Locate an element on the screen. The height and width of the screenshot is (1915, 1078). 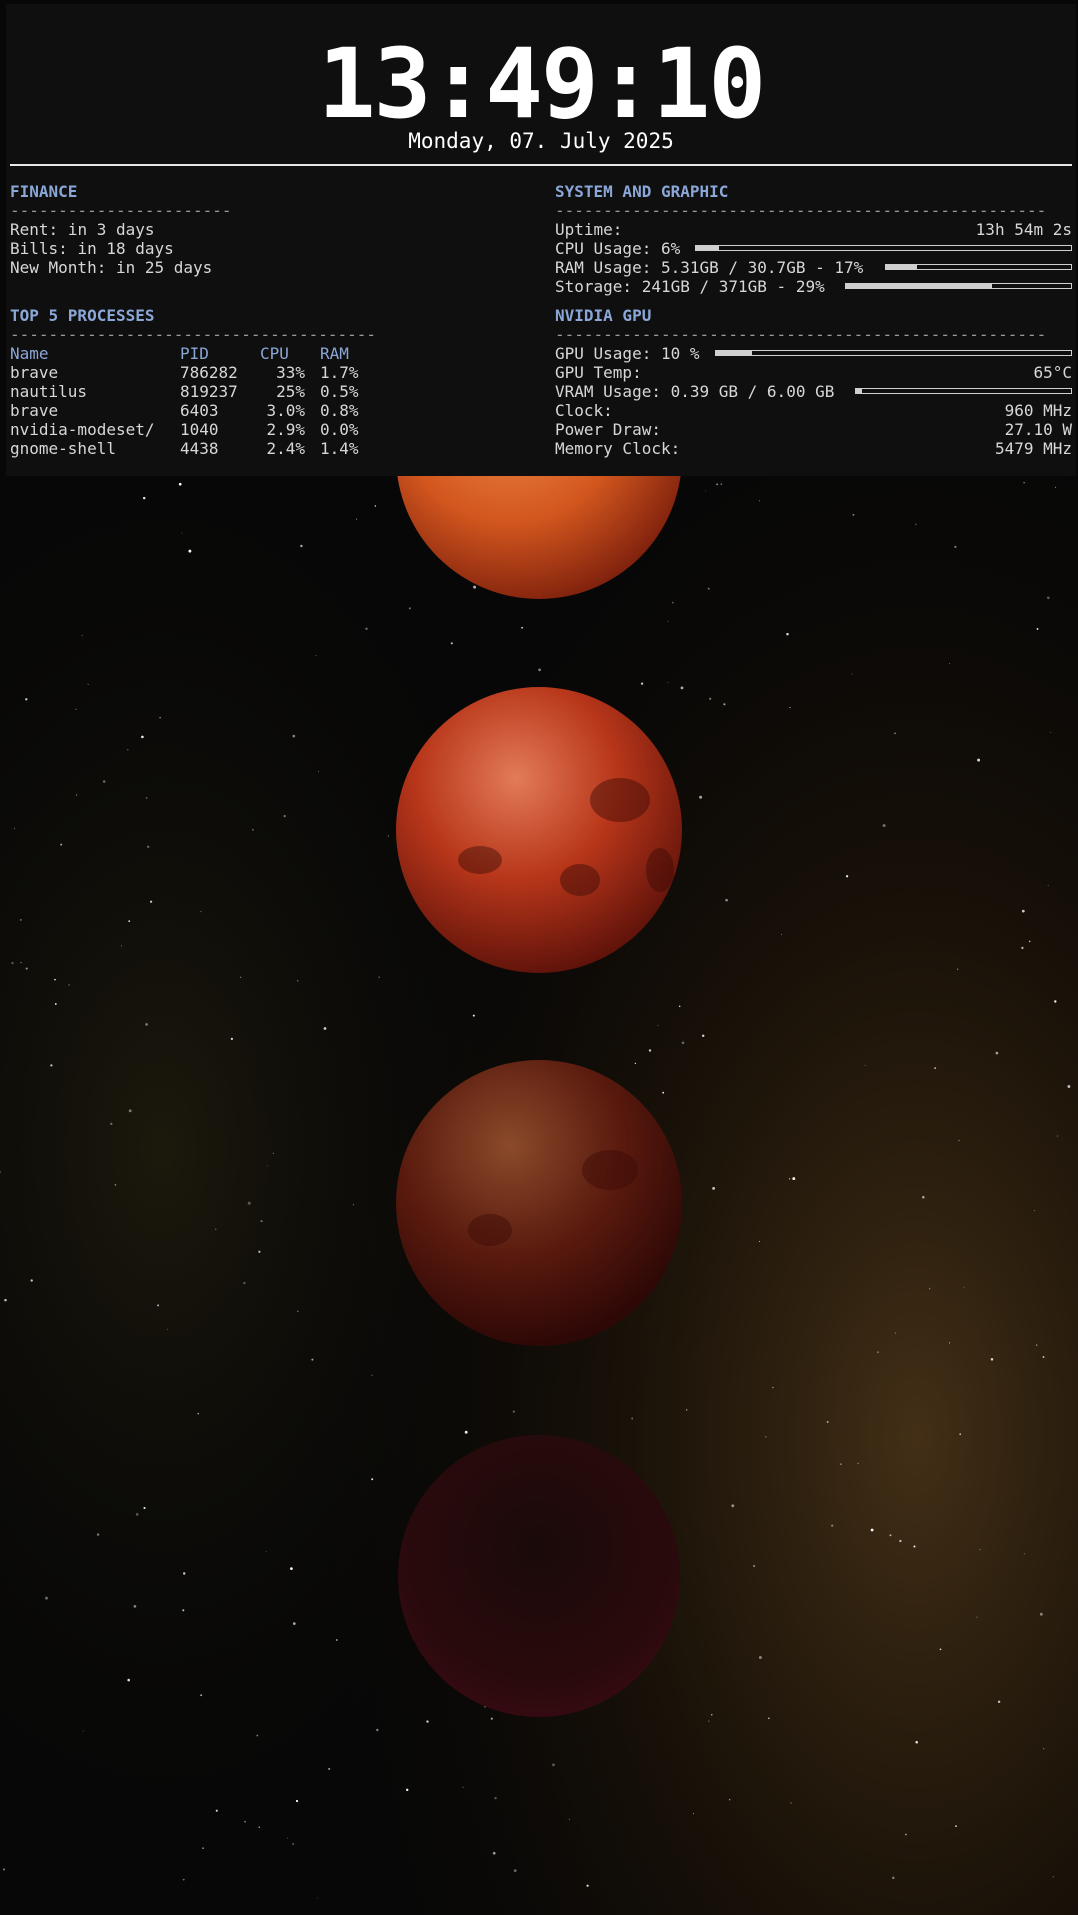
cpu-usage-bar is located at coordinates (883, 248).